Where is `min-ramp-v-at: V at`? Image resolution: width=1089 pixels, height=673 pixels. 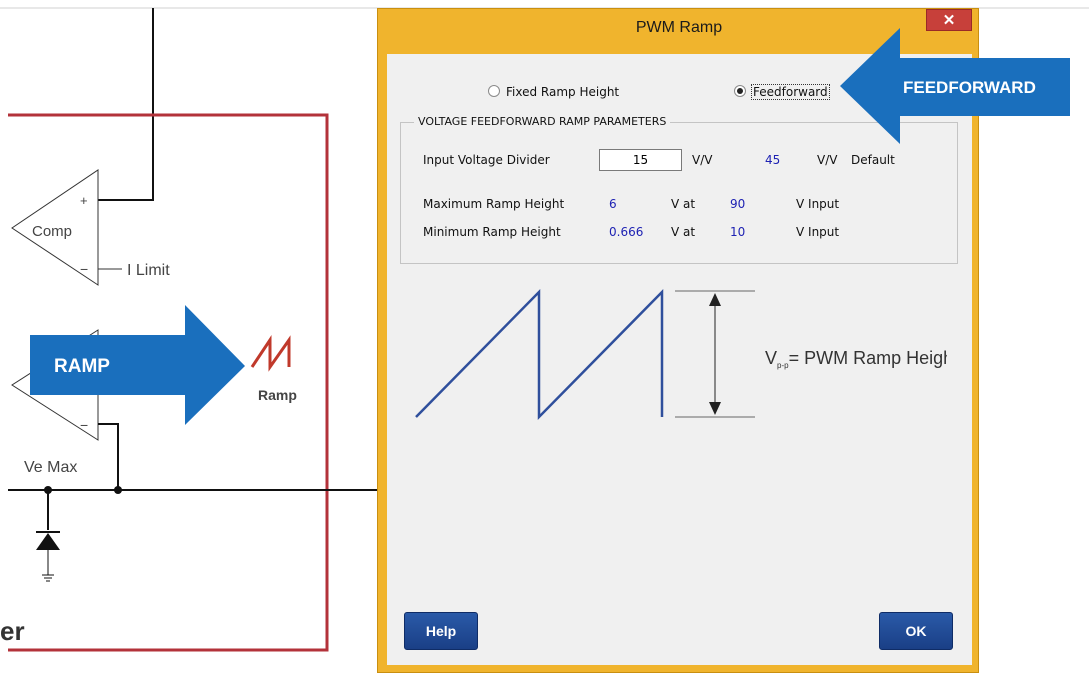
min-ramp-v-at: V at is located at coordinates (683, 232).